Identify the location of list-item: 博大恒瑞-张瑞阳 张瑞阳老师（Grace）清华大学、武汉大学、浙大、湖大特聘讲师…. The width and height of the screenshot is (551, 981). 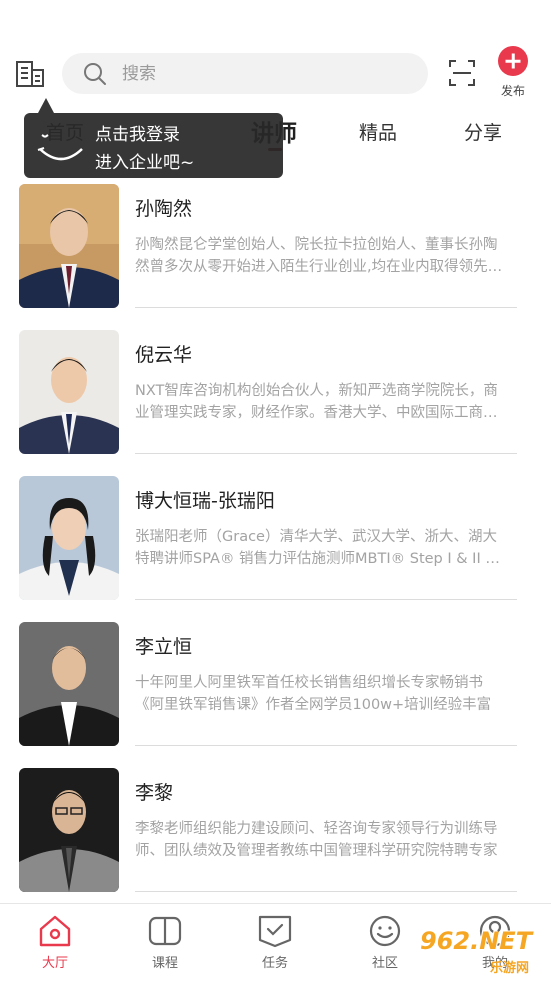
(275, 549).